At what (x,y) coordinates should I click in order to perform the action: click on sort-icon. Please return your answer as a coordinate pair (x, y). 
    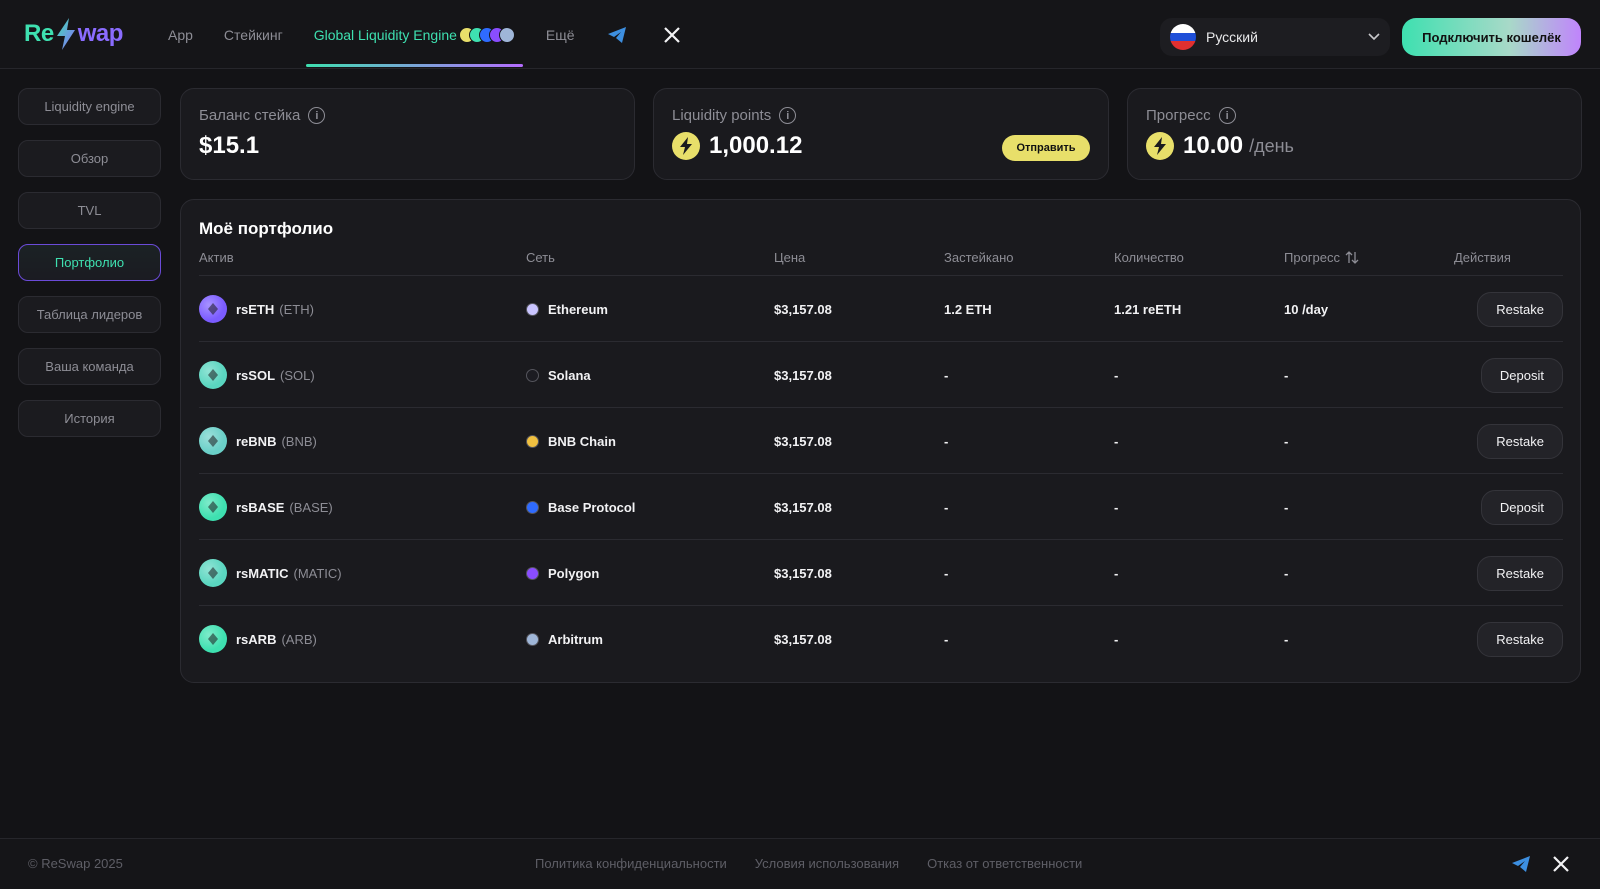
    Looking at the image, I should click on (1352, 257).